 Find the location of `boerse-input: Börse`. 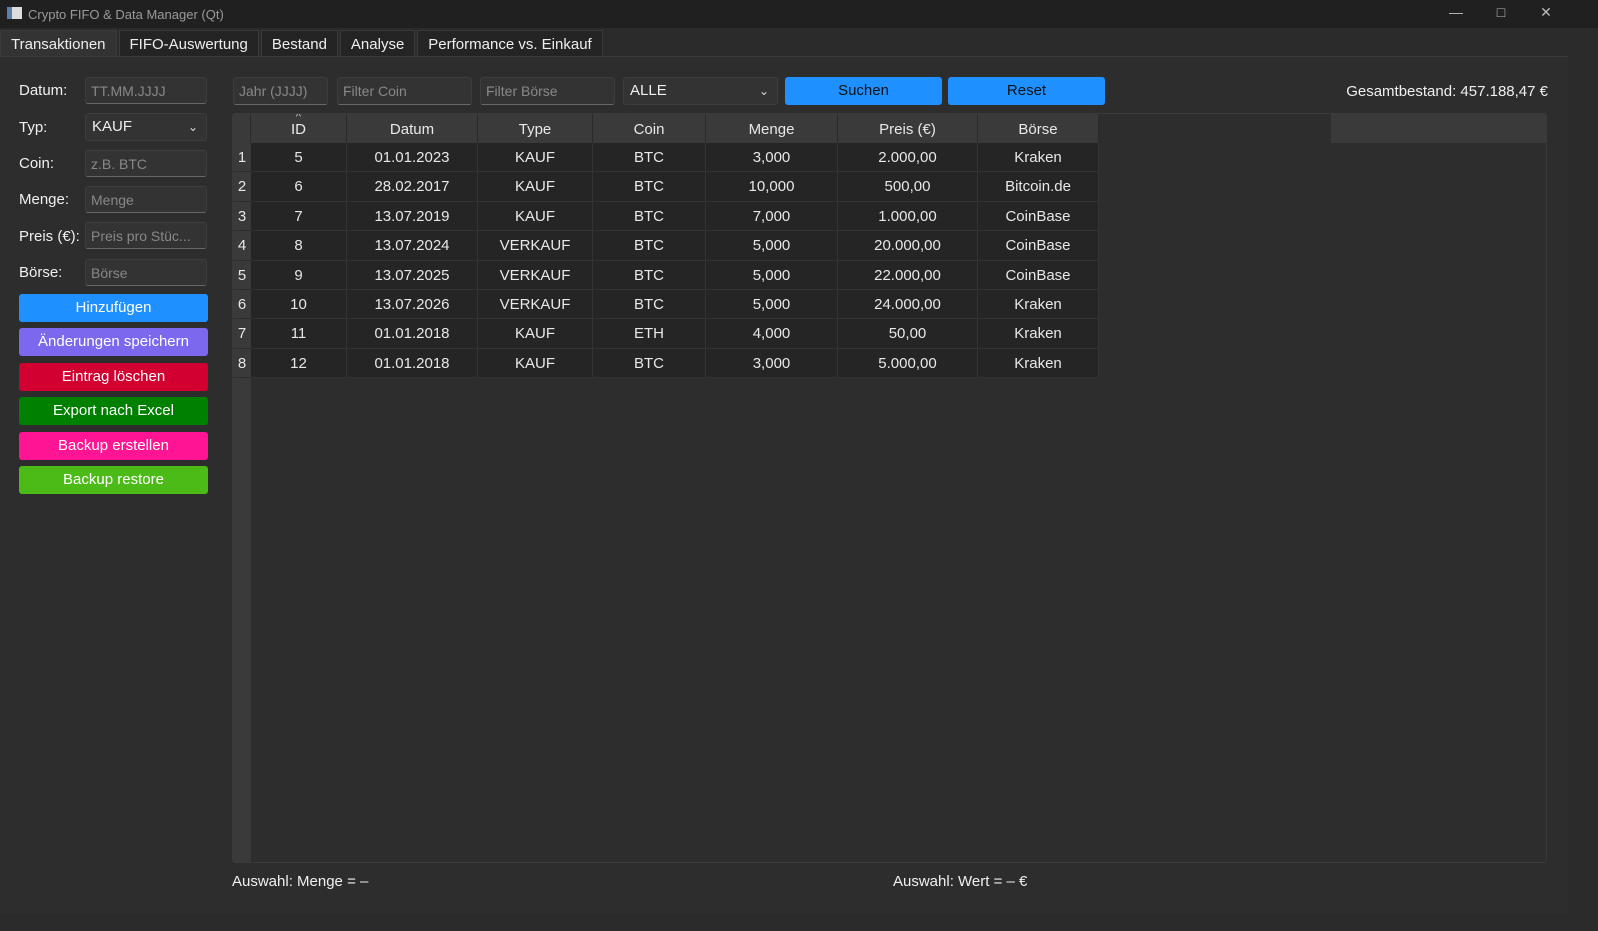

boerse-input: Börse is located at coordinates (146, 272).